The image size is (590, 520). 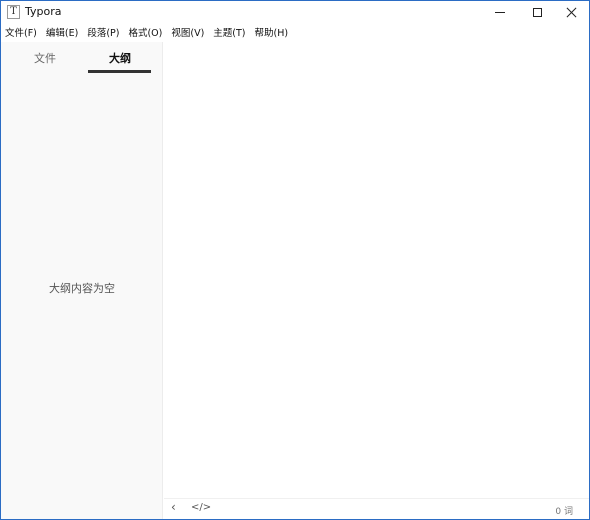 What do you see at coordinates (201, 507) in the screenshot?
I see `source-code-mode-icon: </>` at bounding box center [201, 507].